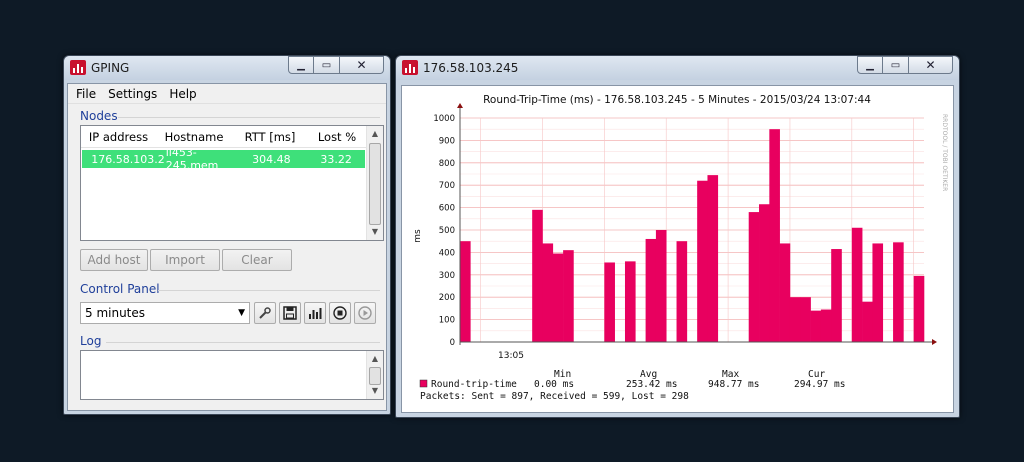 The image size is (1024, 462). What do you see at coordinates (410, 67) in the screenshot?
I see `graph-logo-icon` at bounding box center [410, 67].